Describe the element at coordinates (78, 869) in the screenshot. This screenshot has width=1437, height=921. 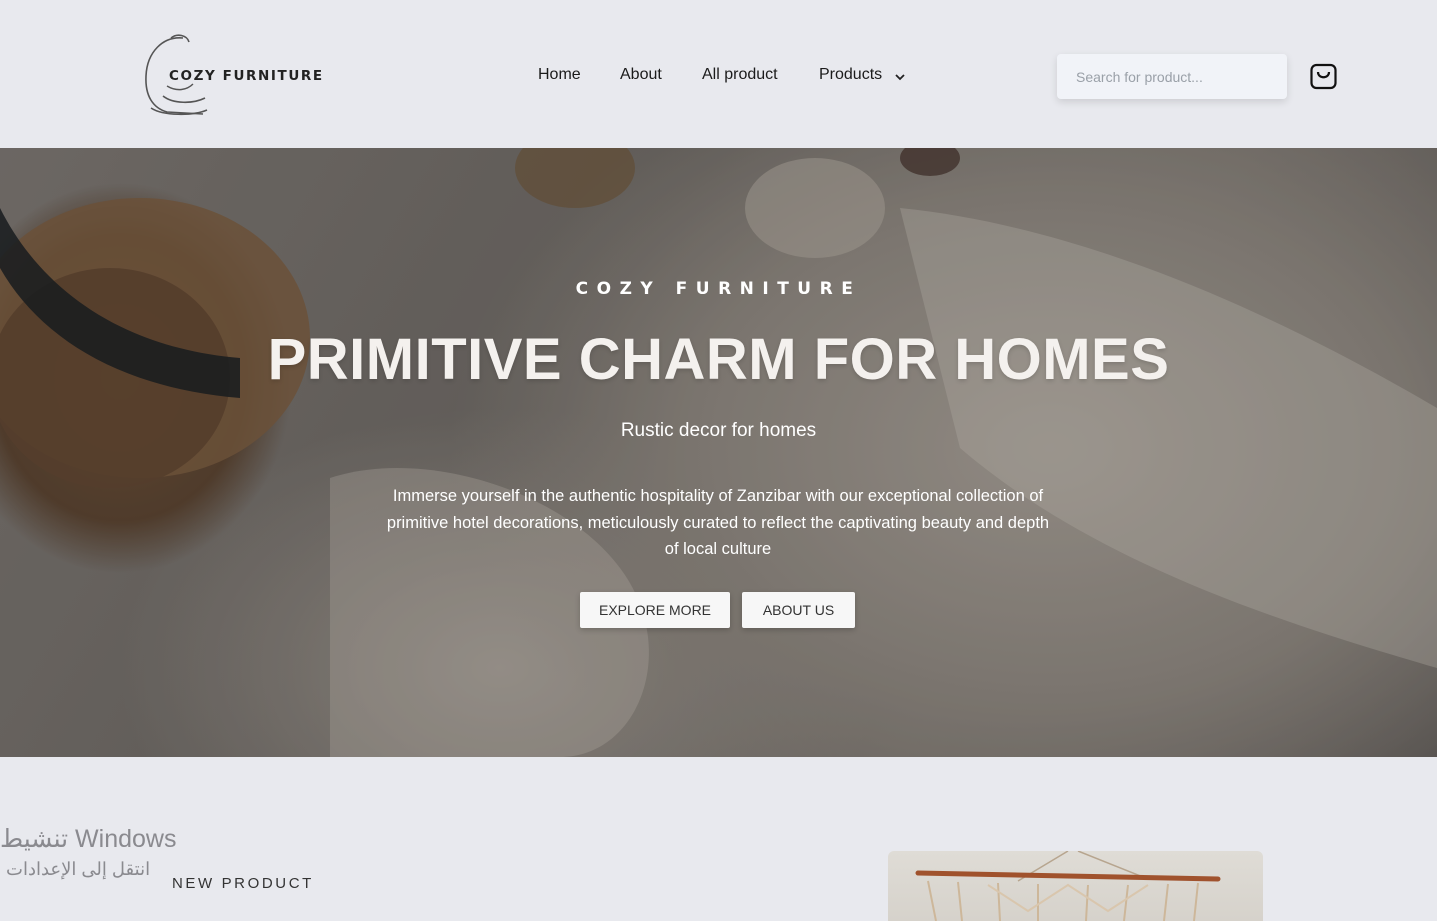
I see `windows-activation-subtitle: انتقل إلى الإعدادات` at that location.